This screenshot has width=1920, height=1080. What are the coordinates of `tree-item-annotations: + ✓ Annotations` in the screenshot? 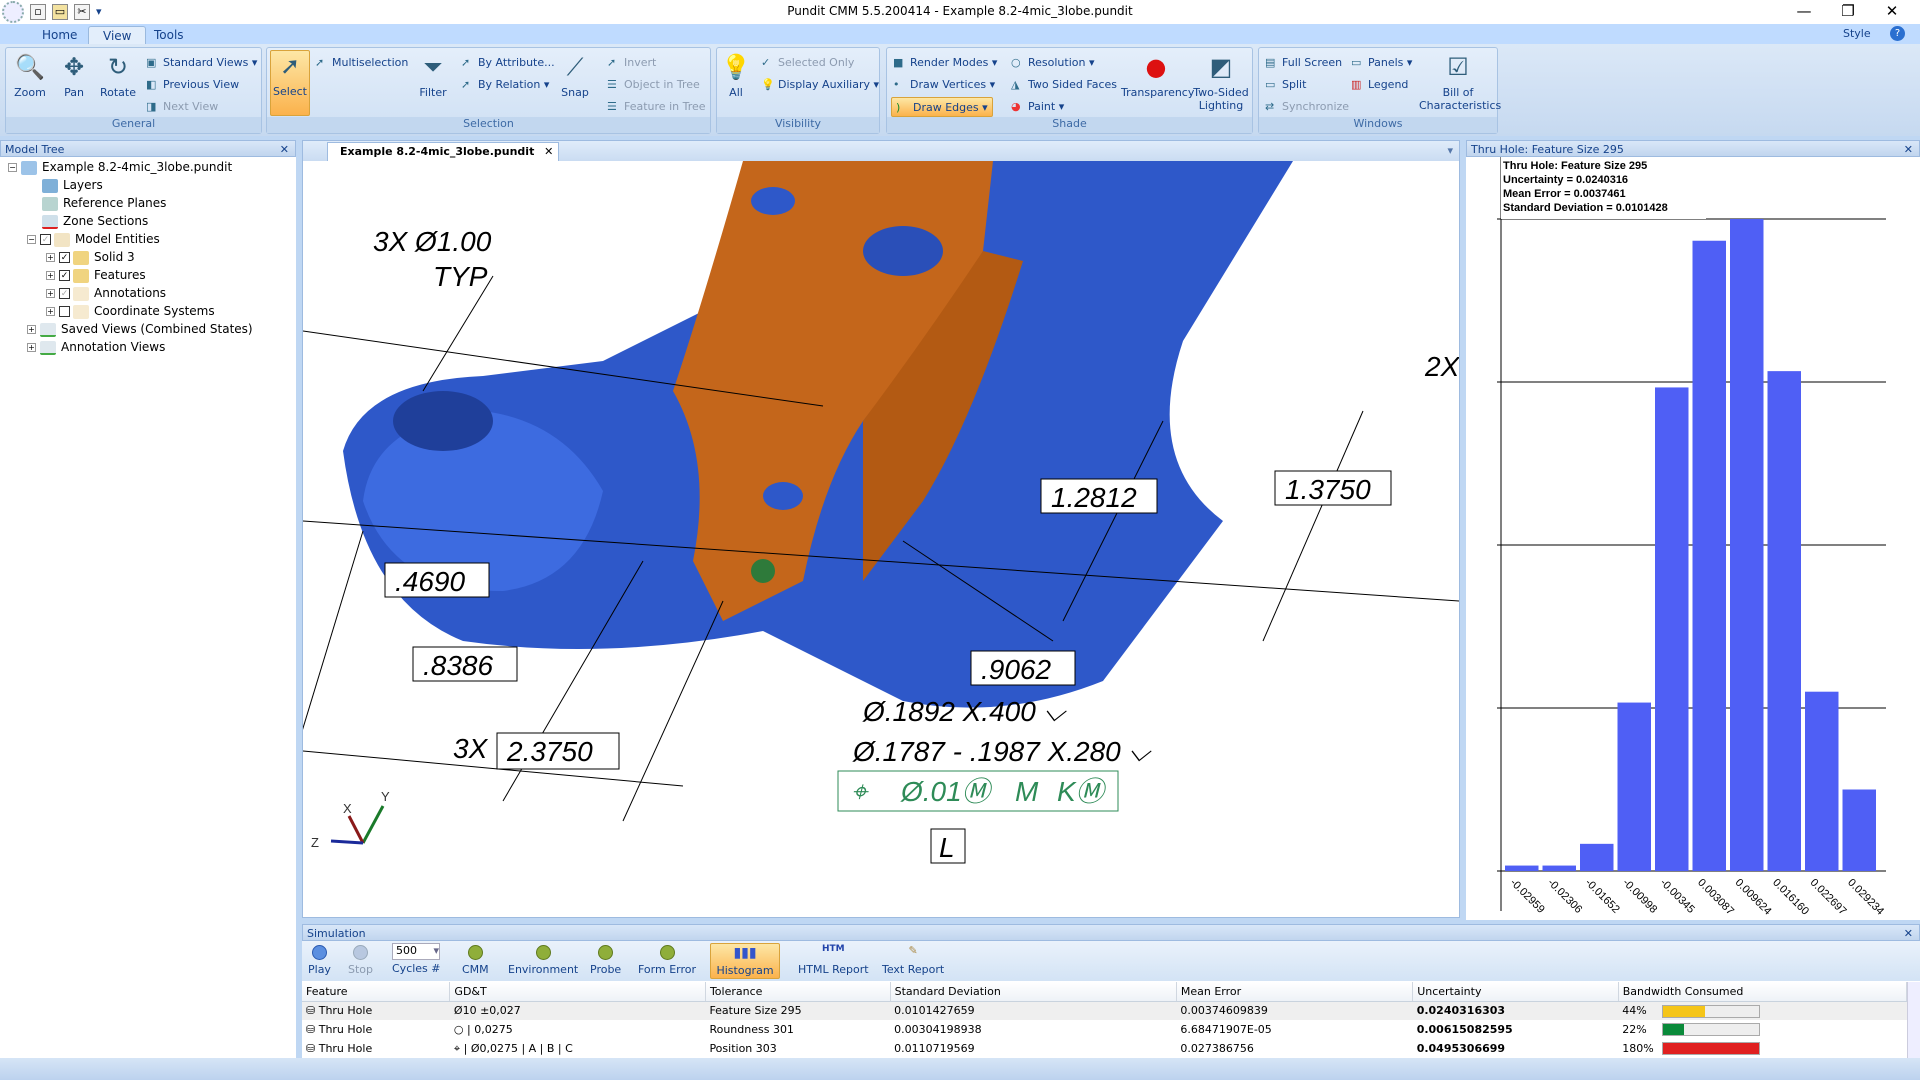 It's located at (106, 293).